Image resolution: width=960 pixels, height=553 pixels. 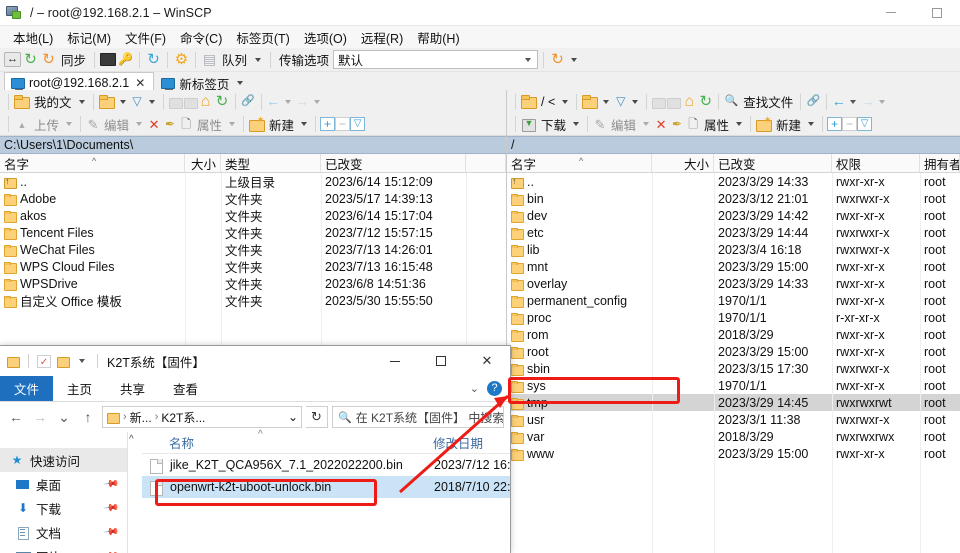 I want to click on sidebar-item-entry-4: 图片 📌, so click(x=63, y=548).